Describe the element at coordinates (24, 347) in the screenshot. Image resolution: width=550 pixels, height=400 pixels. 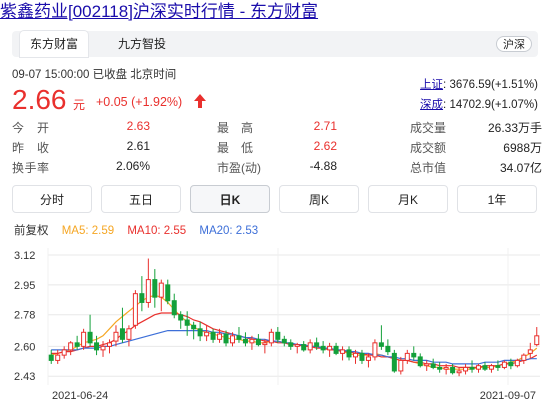
I see `y-tick-label: 2.60` at that location.